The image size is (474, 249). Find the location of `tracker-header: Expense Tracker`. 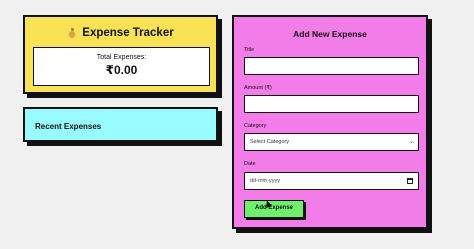

tracker-header: Expense Tracker is located at coordinates (120, 33).